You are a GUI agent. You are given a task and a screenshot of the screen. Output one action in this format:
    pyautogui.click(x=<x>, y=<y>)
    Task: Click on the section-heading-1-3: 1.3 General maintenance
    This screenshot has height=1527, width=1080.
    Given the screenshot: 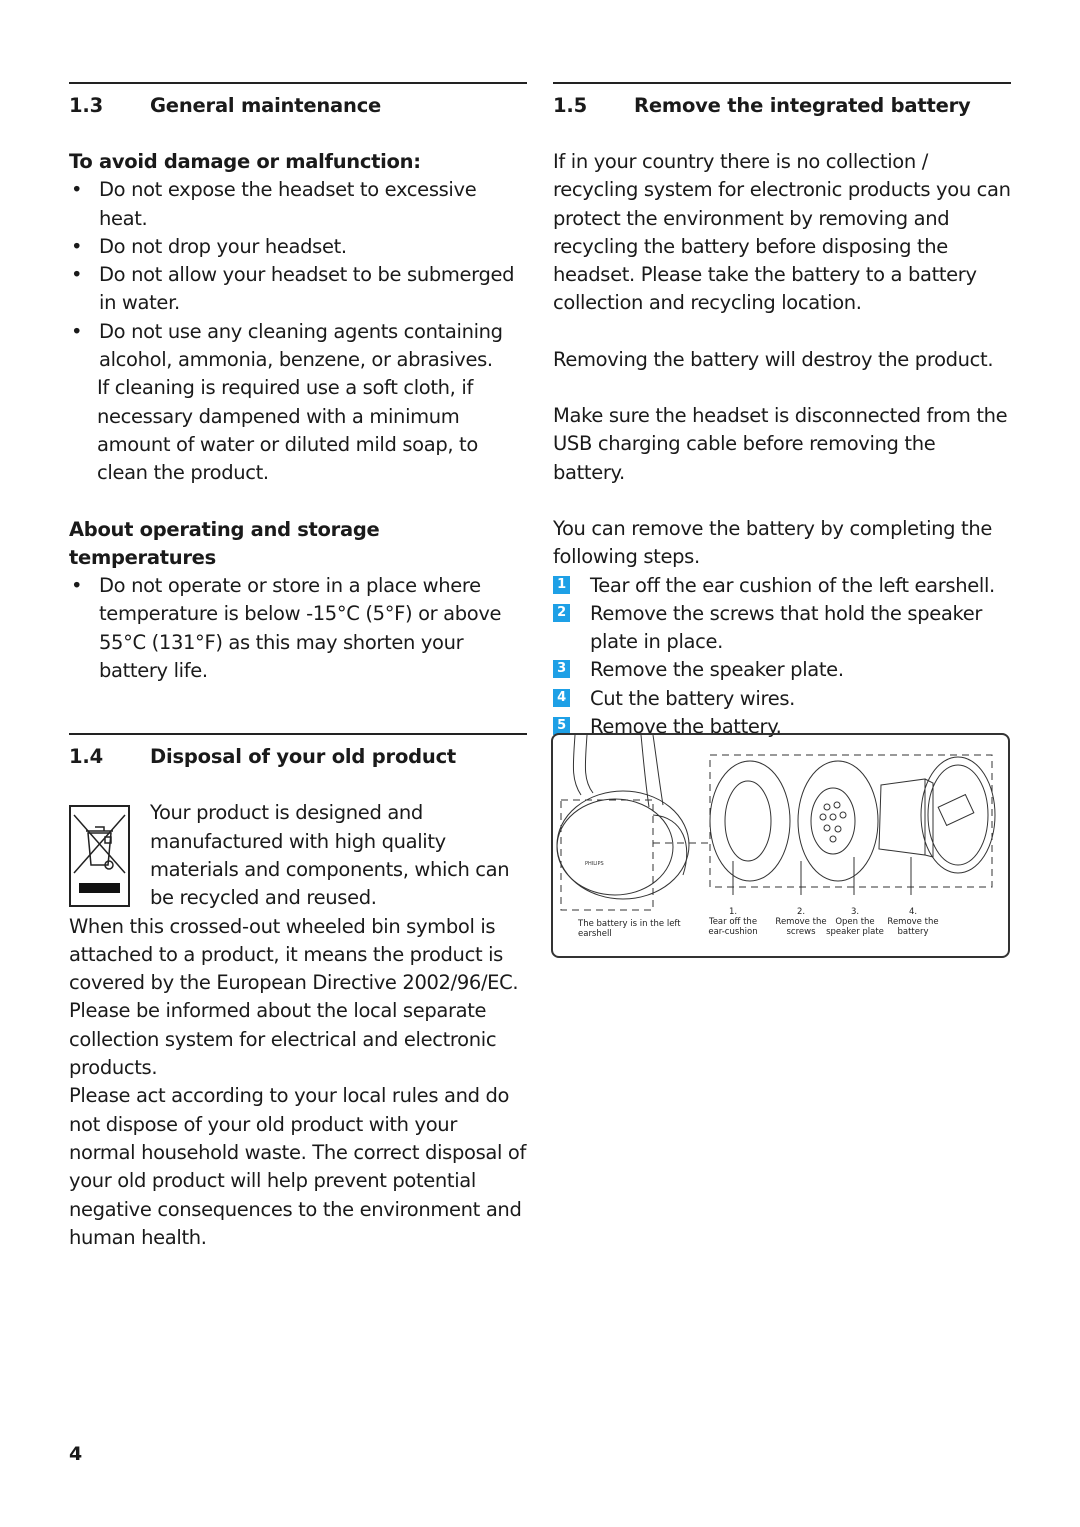 What is the action you would take?
    pyautogui.click(x=298, y=106)
    